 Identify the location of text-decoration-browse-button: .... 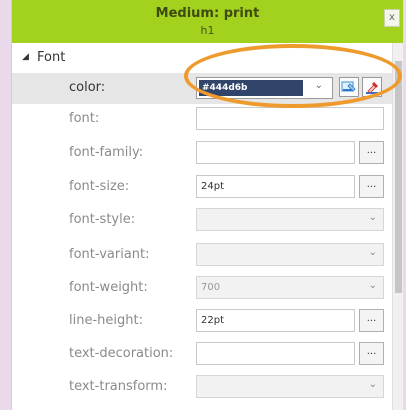
(371, 353).